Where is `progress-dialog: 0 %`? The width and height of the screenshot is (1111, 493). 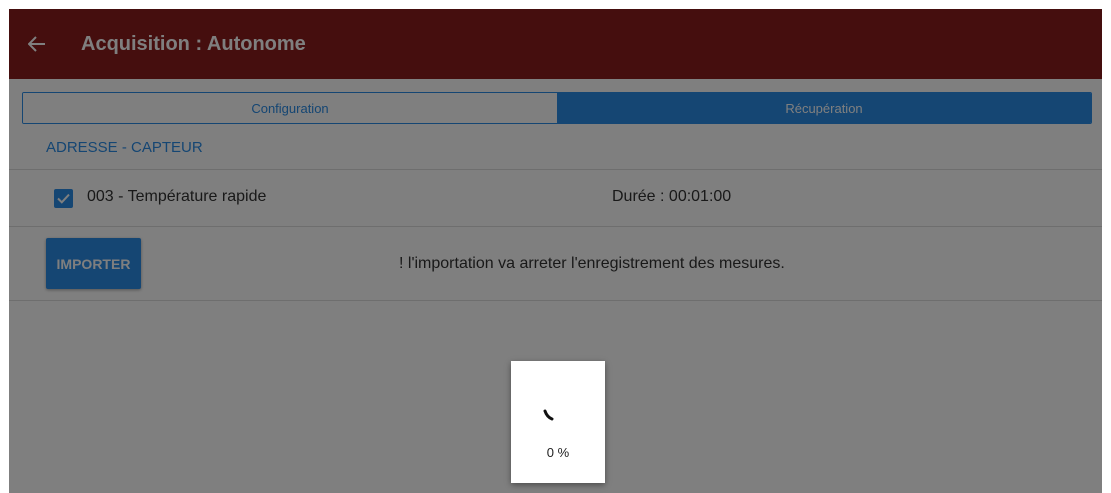 progress-dialog: 0 % is located at coordinates (558, 422).